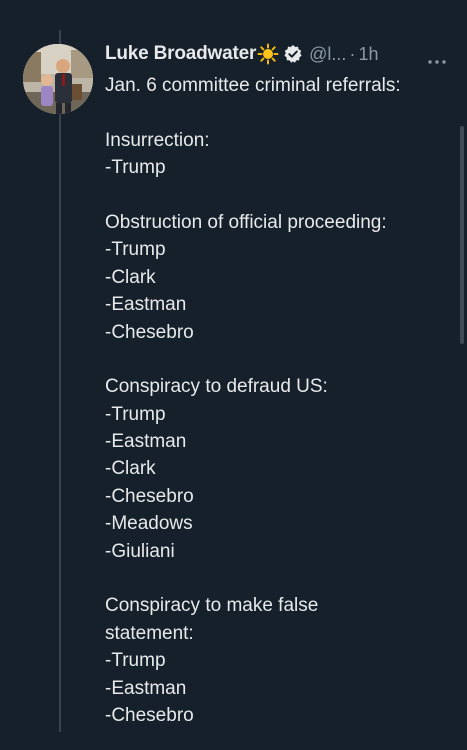 The width and height of the screenshot is (467, 750). Describe the element at coordinates (149, 524) in the screenshot. I see `tweet-line: -Meadows` at that location.